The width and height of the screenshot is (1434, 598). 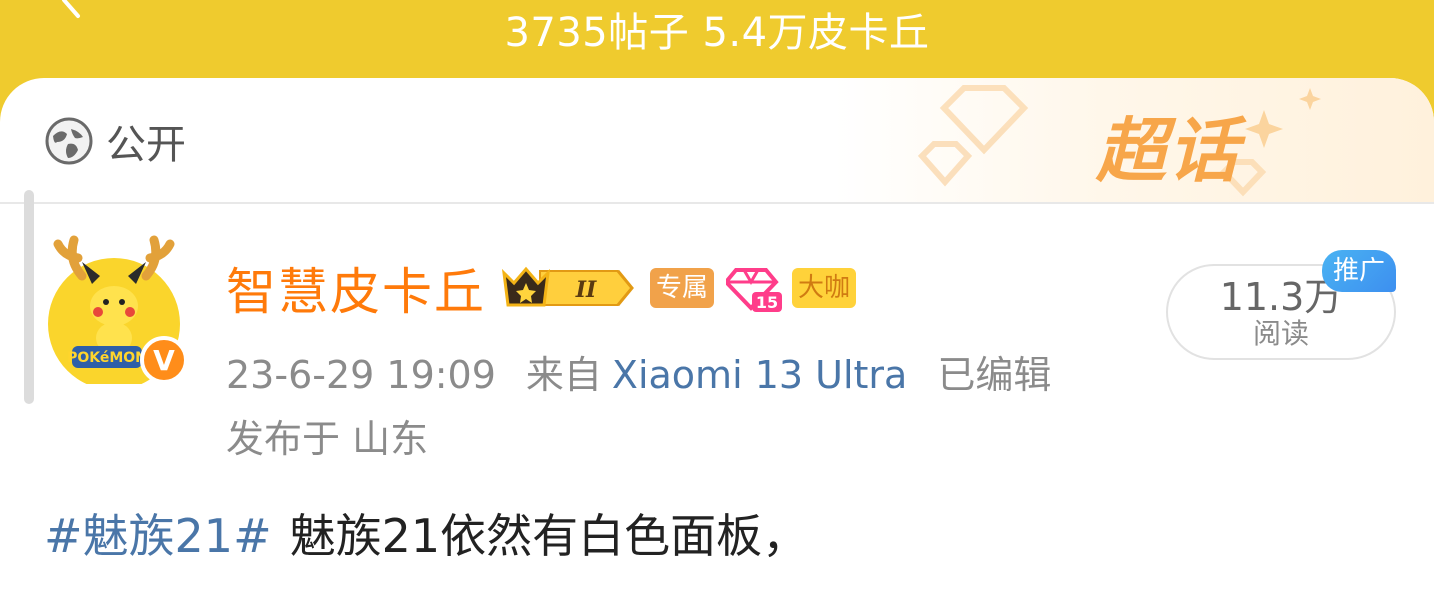 What do you see at coordinates (682, 288) in the screenshot?
I see `exclusive-tag: 专属` at bounding box center [682, 288].